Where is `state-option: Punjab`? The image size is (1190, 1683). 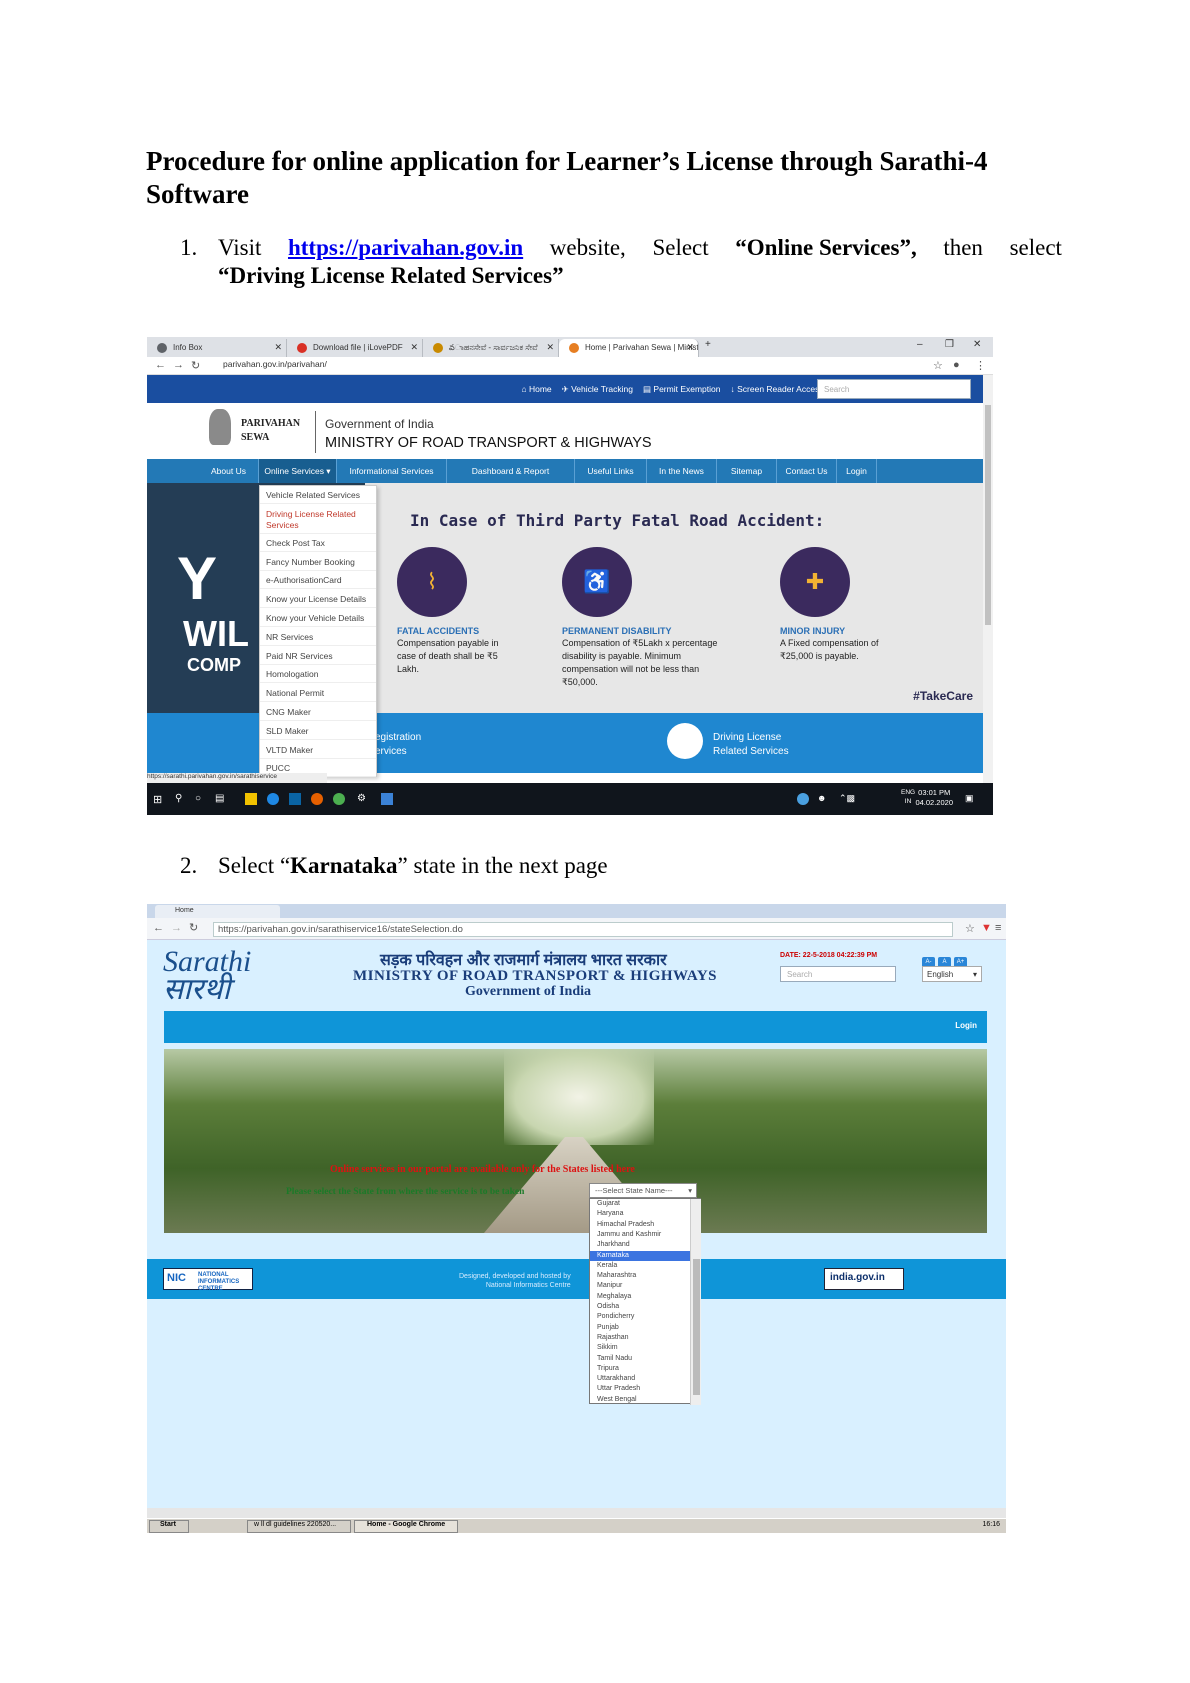
state-option: Punjab is located at coordinates (640, 1328).